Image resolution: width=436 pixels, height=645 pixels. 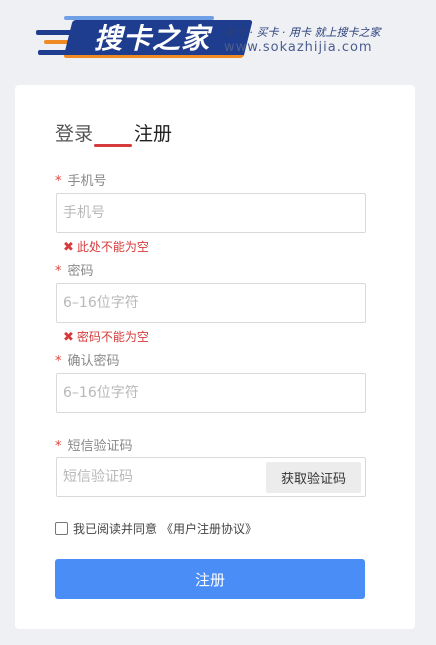 What do you see at coordinates (93, 361) in the screenshot?
I see `confirm-label-text: 确认密码` at bounding box center [93, 361].